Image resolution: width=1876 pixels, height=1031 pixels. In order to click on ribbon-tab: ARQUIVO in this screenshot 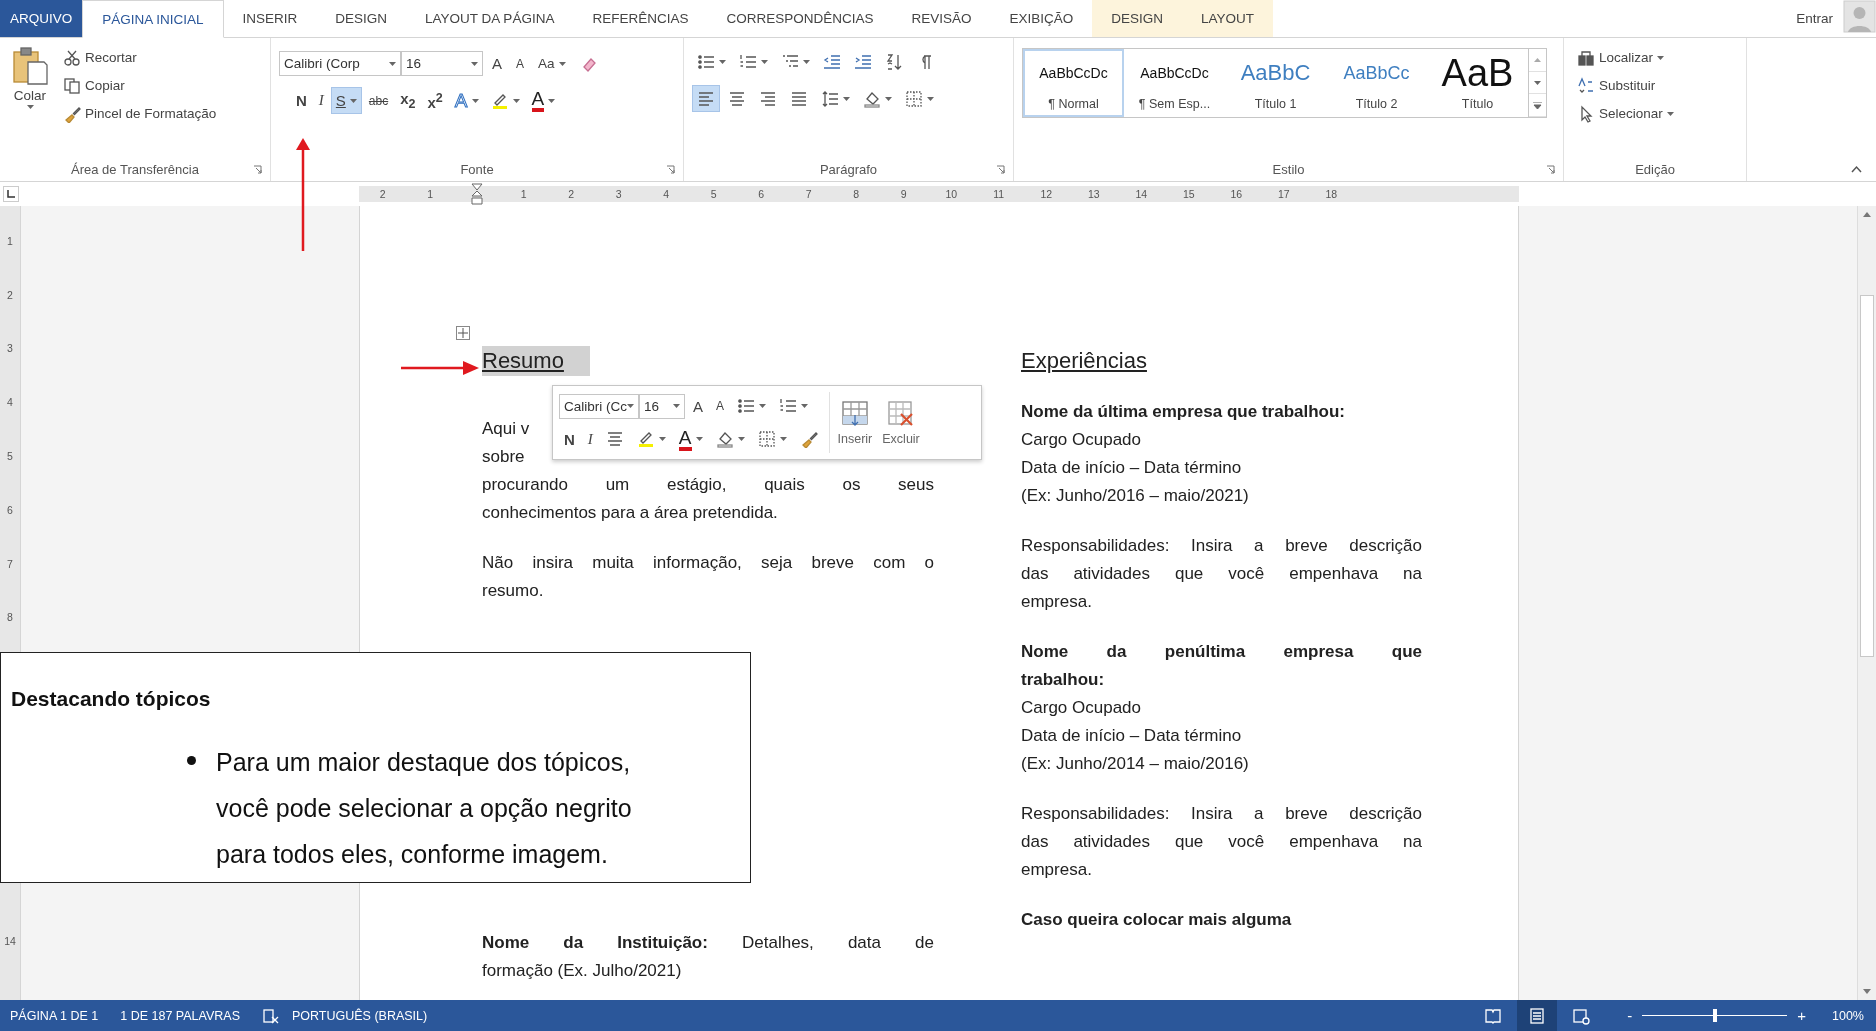, I will do `click(41, 18)`.